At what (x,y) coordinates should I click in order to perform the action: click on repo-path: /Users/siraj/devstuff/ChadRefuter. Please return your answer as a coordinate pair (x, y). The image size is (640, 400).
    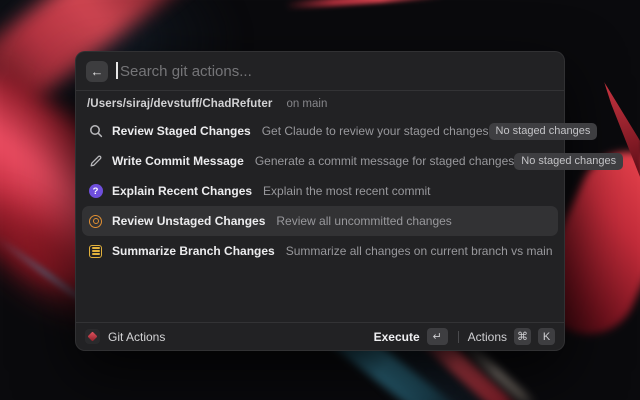
    Looking at the image, I should click on (180, 104).